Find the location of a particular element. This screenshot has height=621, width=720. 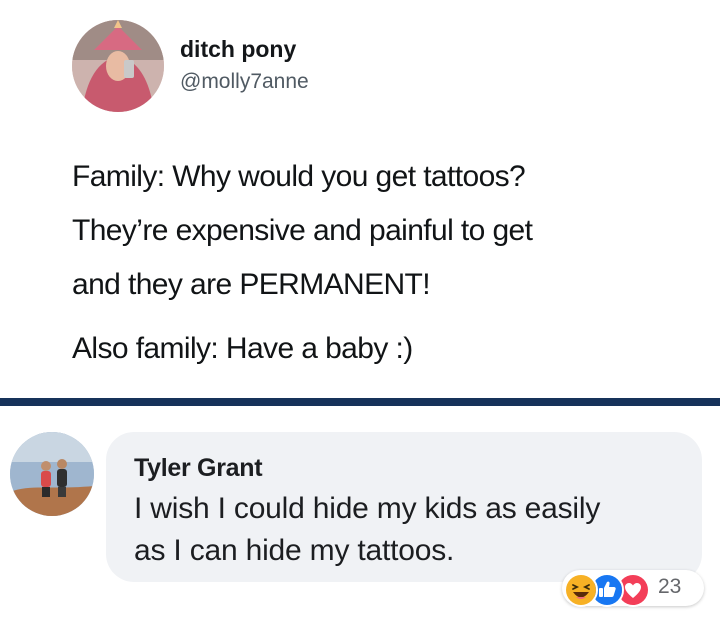

tweet-display-name: ditch pony is located at coordinates (238, 49).